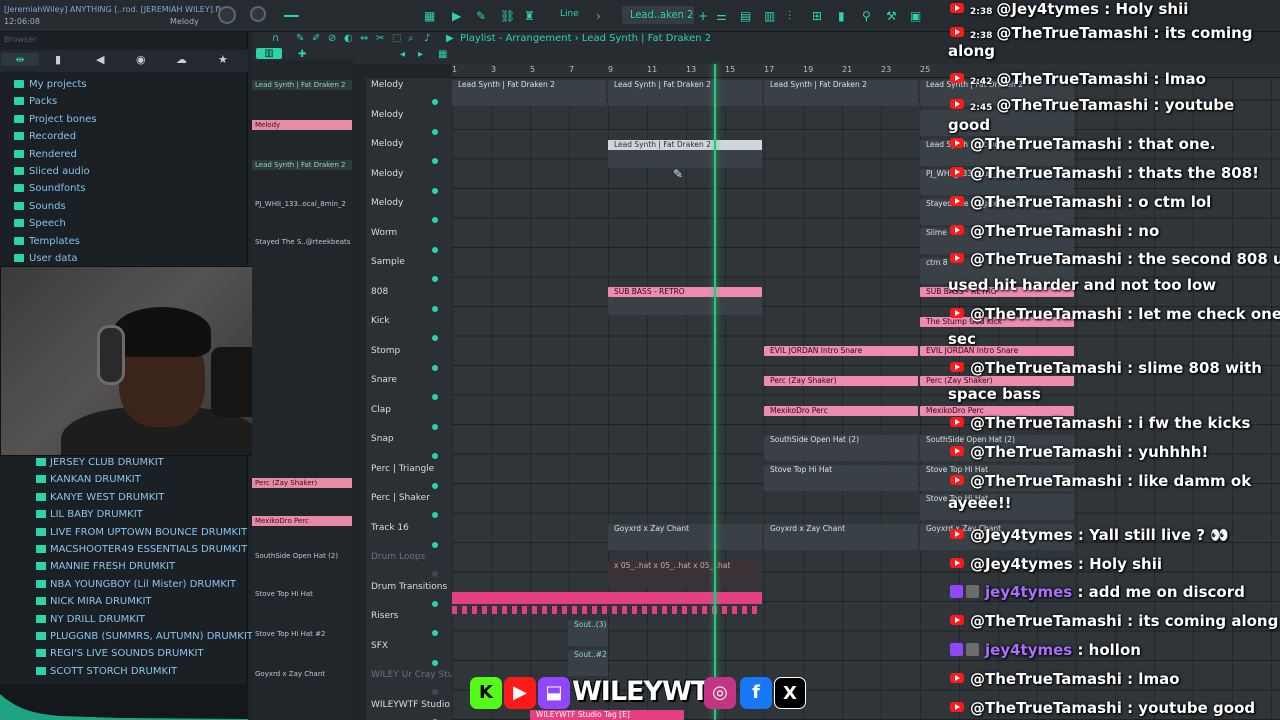  I want to click on slice-tool-icon: ✂, so click(380, 38).